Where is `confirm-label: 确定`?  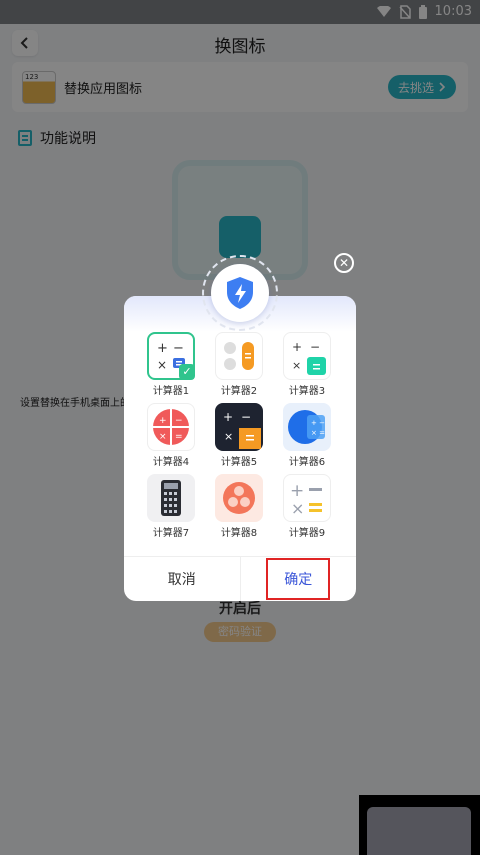 confirm-label: 确定 is located at coordinates (298, 580).